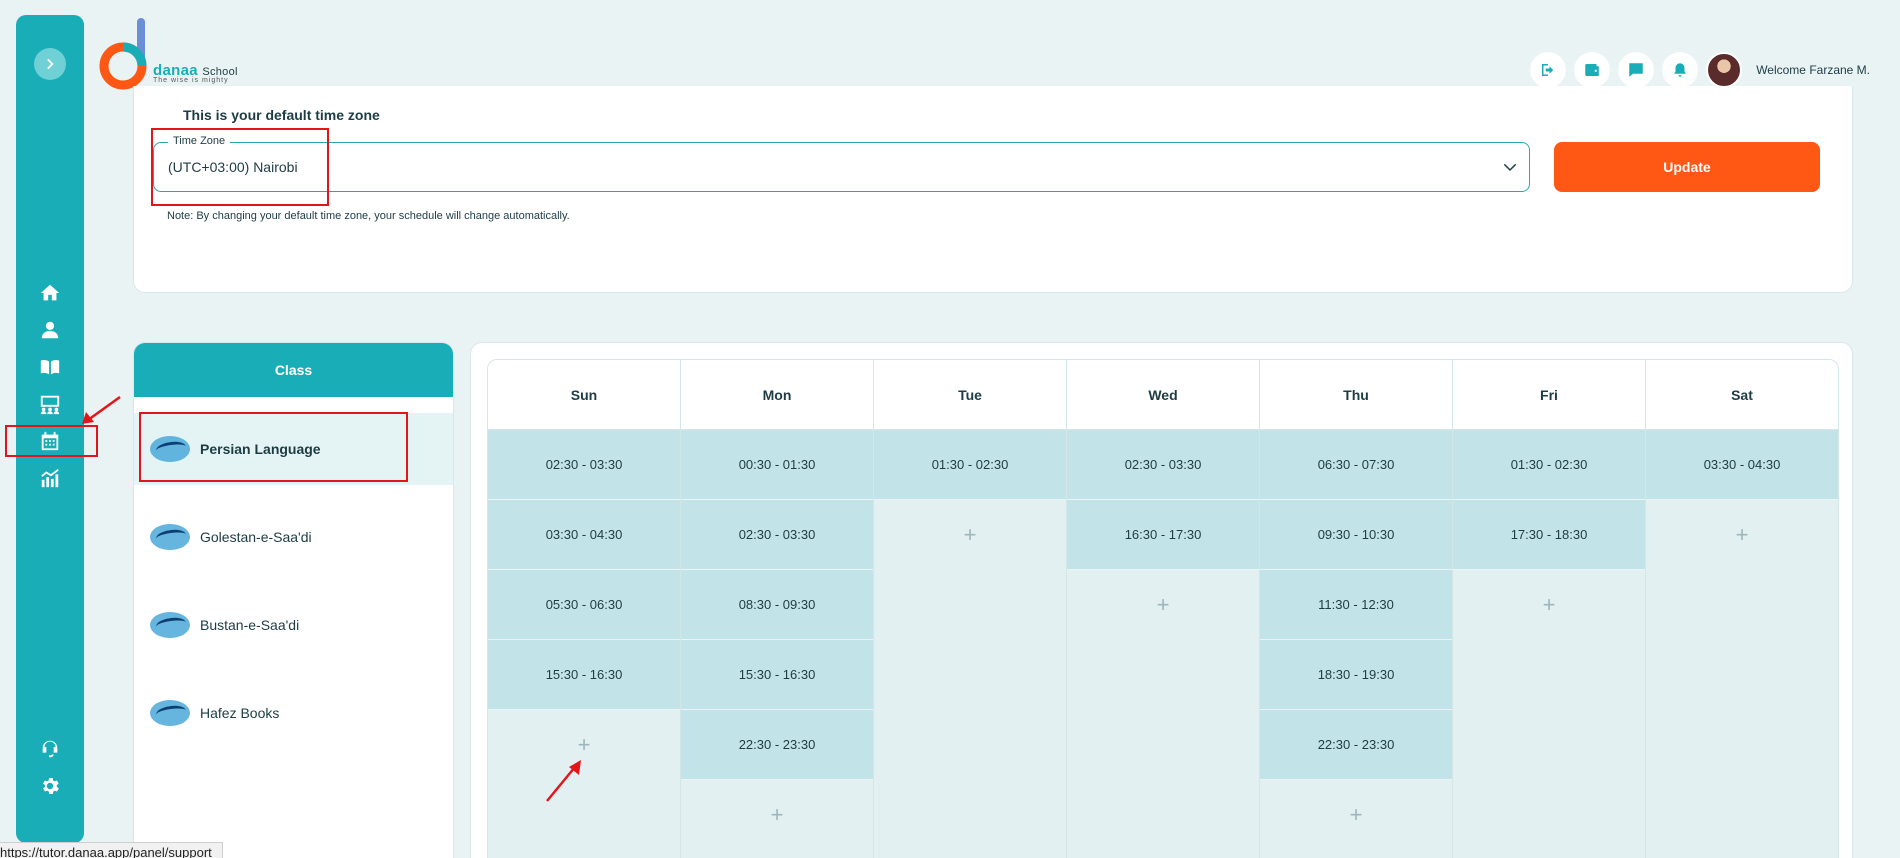  What do you see at coordinates (256, 537) in the screenshot?
I see `class-name: Golestan-e-Saa'di` at bounding box center [256, 537].